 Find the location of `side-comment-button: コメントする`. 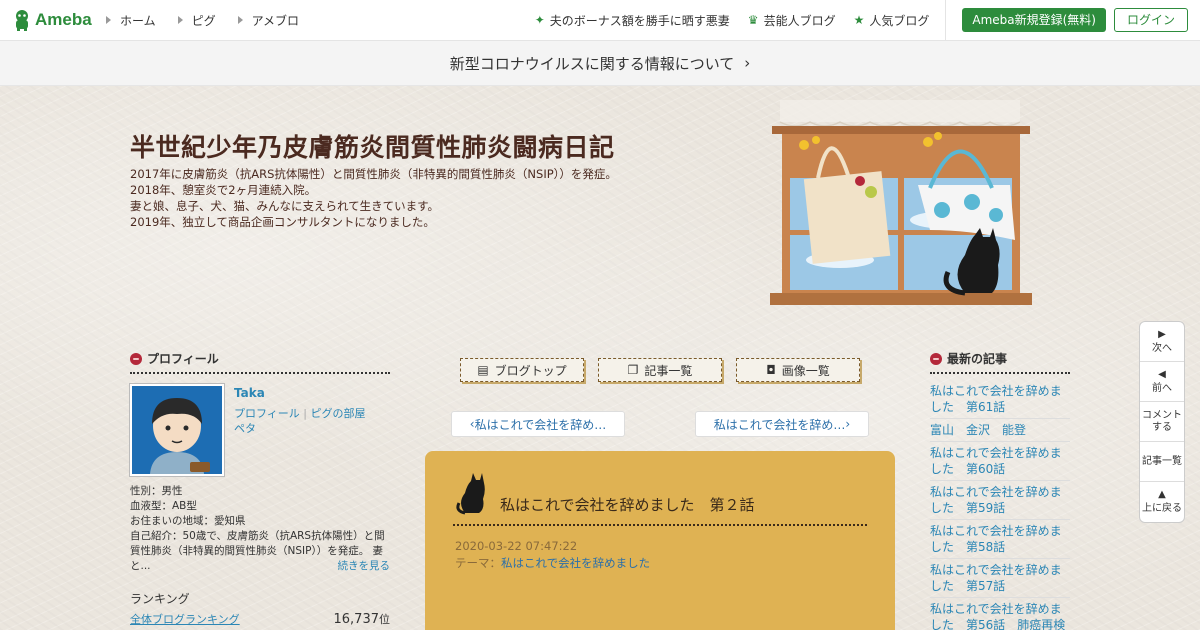

side-comment-button: コメントする is located at coordinates (1162, 422).